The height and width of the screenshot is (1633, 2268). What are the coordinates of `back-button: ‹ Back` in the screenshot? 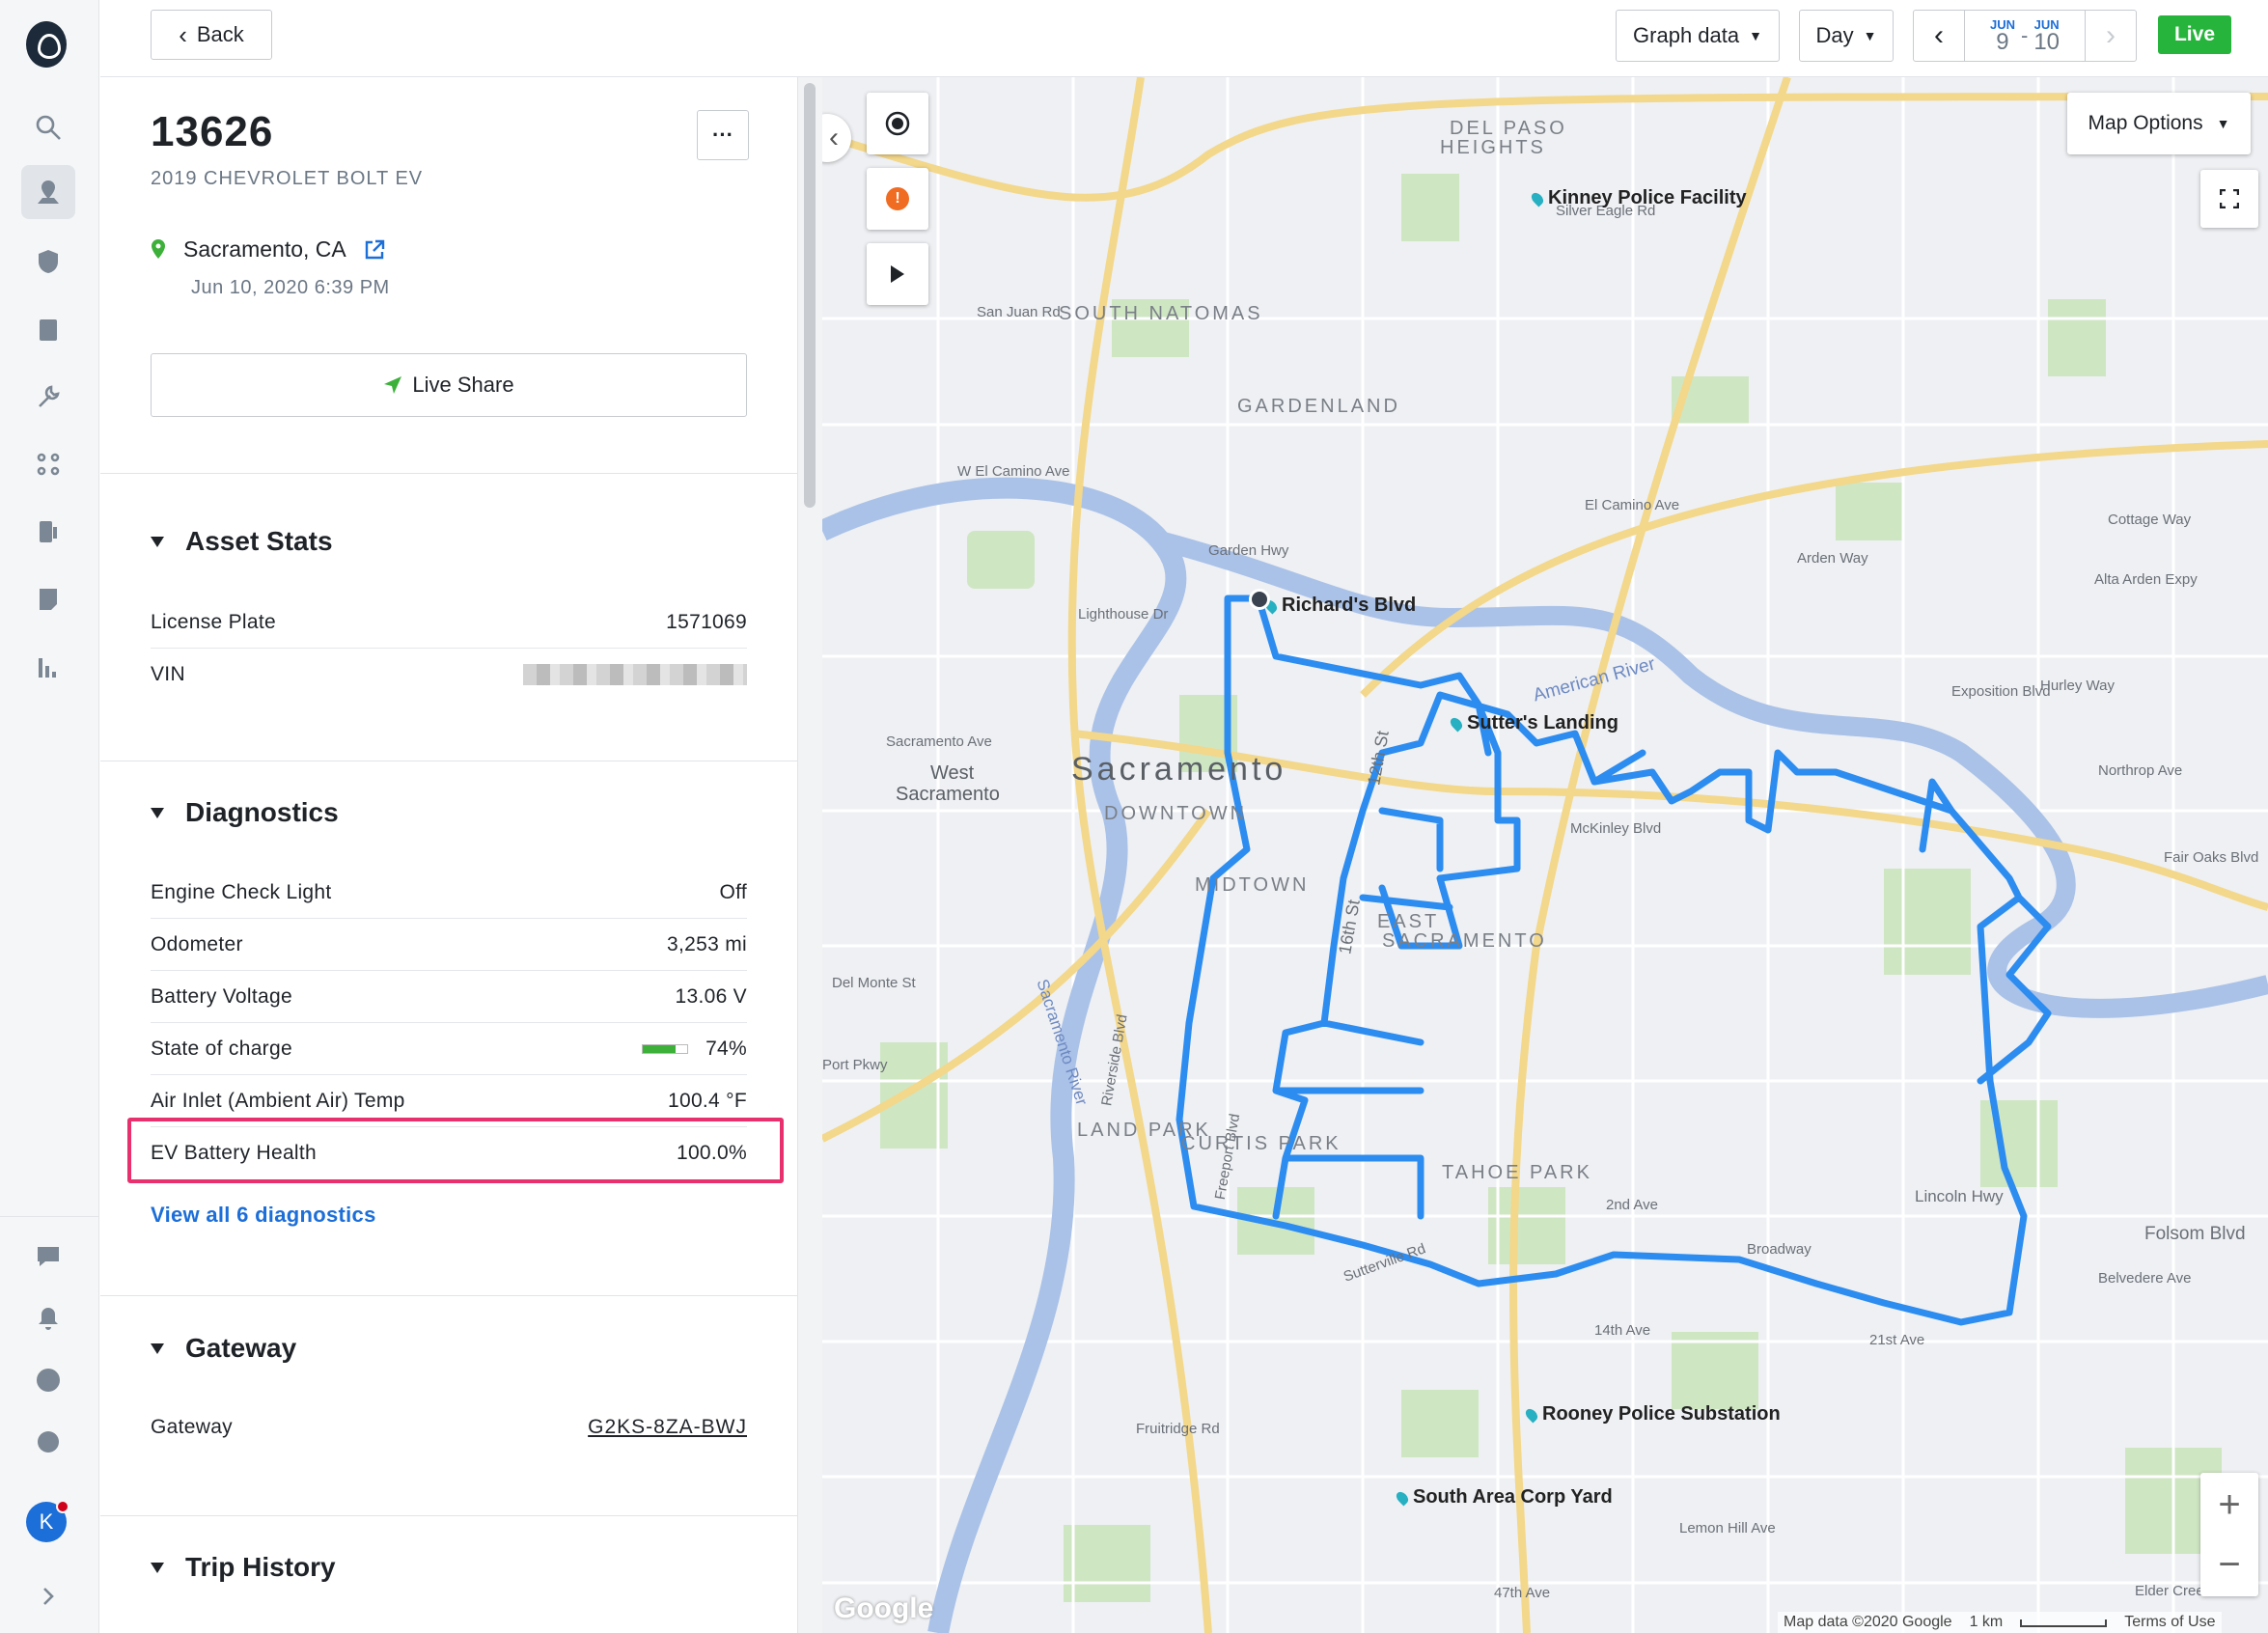 It's located at (211, 35).